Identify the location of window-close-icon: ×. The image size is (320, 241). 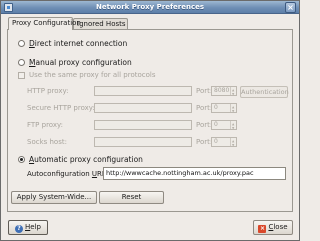
(290, 7).